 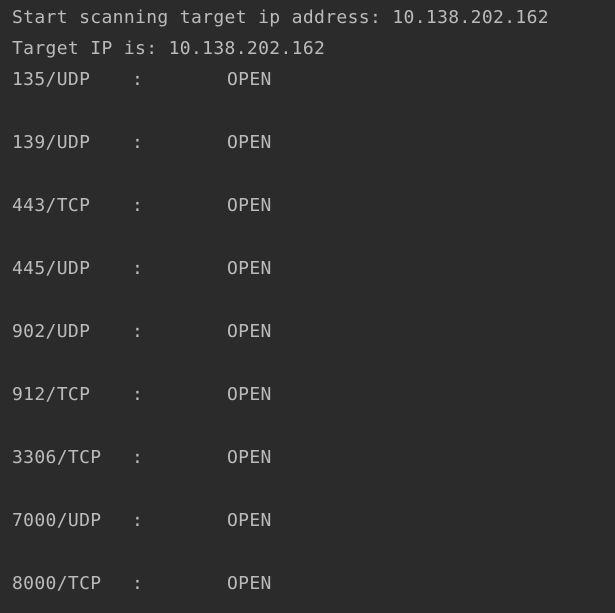 I want to click on result-row: 902/UDP : OPEN, so click(x=141, y=332).